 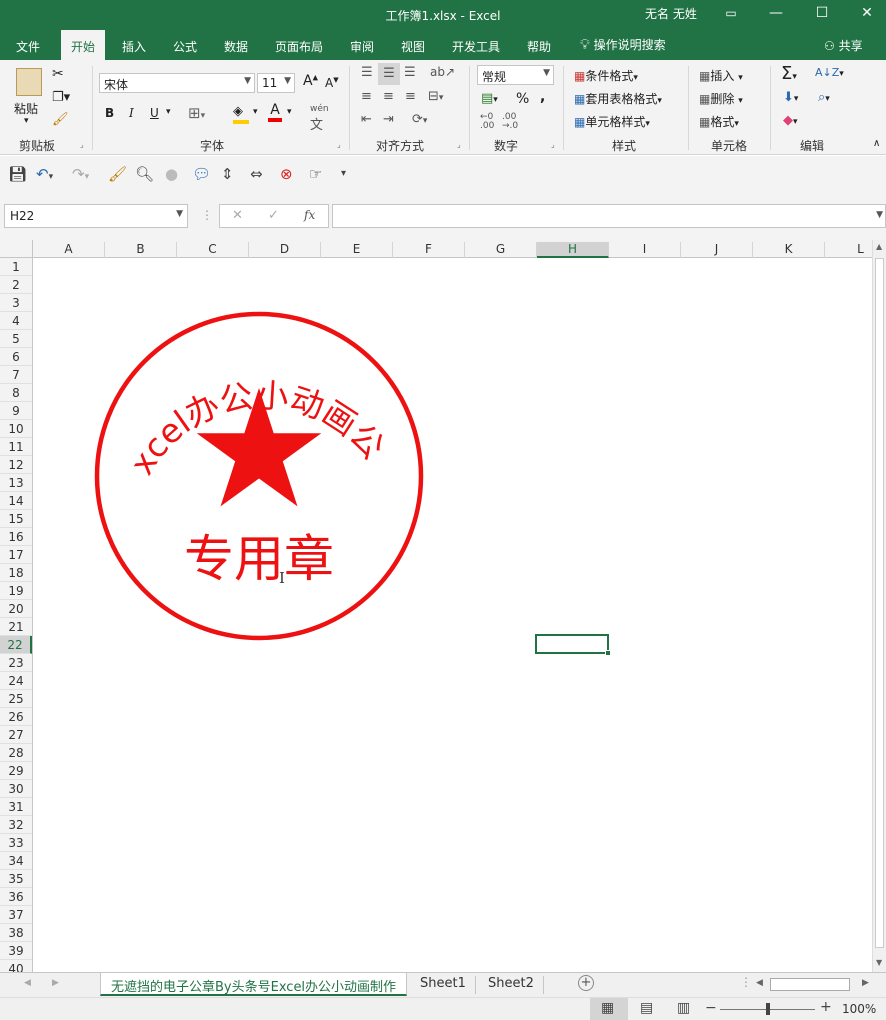 I want to click on column-header-k: K, so click(x=789, y=250).